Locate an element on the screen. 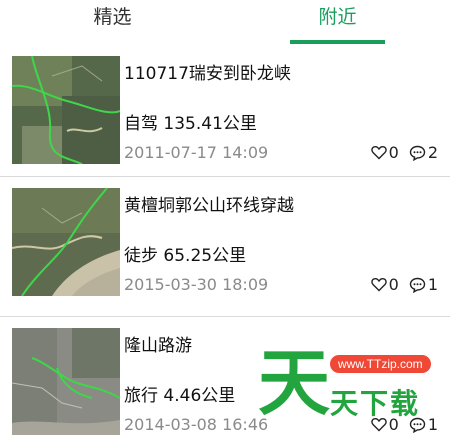 This screenshot has height=435, width=450. tab-featured-label: 精选 is located at coordinates (112, 17).